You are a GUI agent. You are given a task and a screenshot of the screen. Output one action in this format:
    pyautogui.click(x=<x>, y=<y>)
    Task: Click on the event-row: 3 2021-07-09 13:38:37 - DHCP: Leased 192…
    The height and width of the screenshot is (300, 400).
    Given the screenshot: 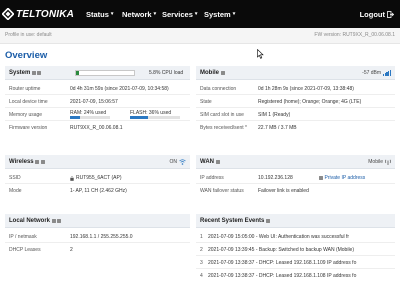 What is the action you would take?
    pyautogui.click(x=295, y=263)
    